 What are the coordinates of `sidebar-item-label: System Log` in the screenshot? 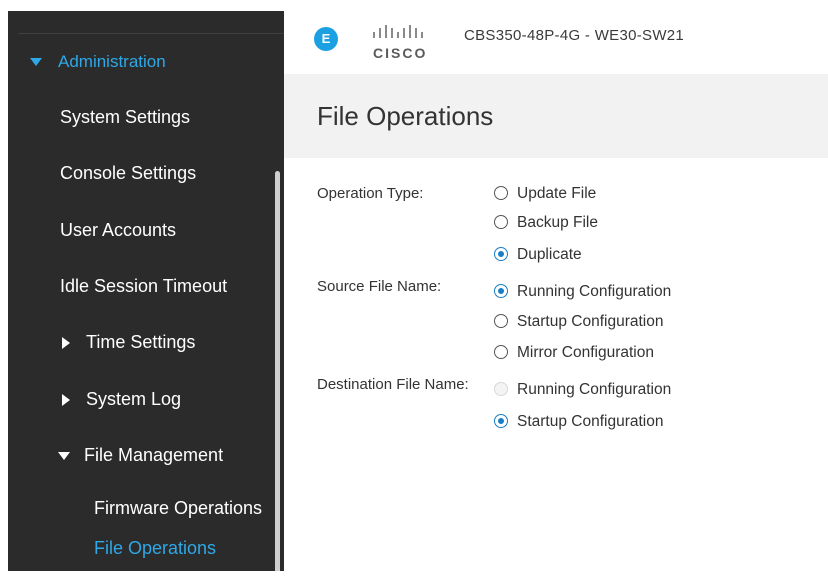 It's located at (134, 399).